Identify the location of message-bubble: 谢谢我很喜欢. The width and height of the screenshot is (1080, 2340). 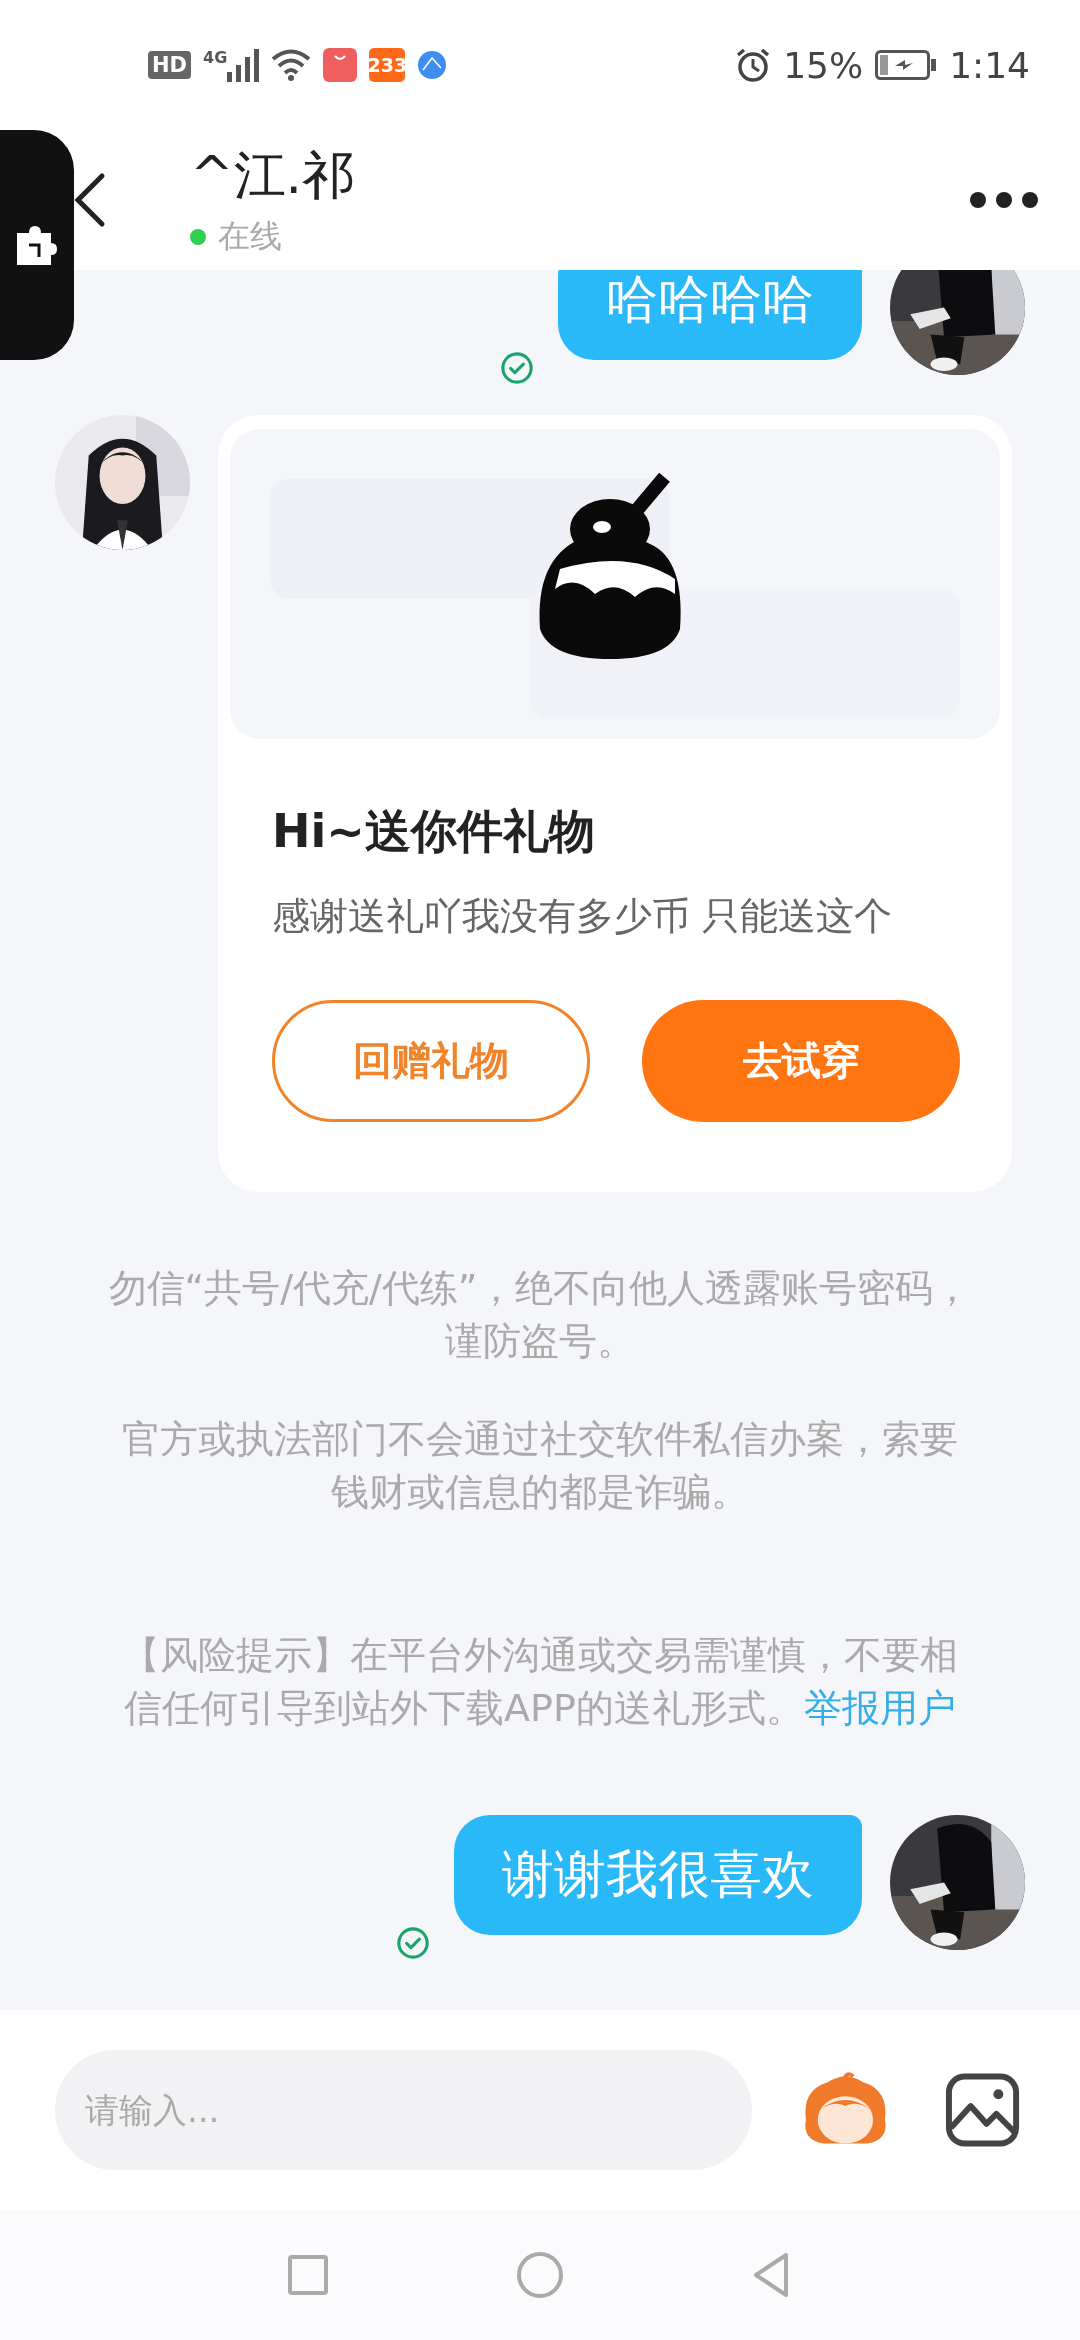
(658, 1875).